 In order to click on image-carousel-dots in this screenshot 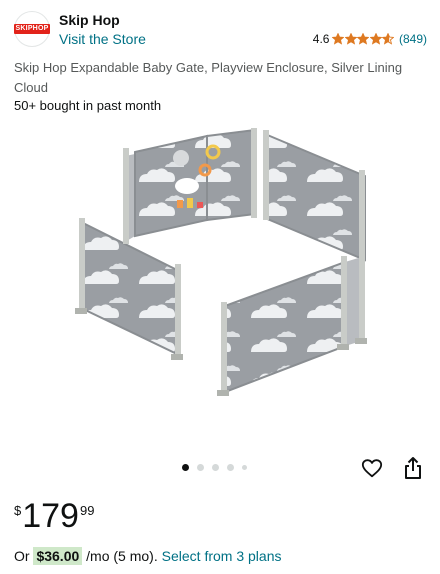, I will do `click(218, 467)`.